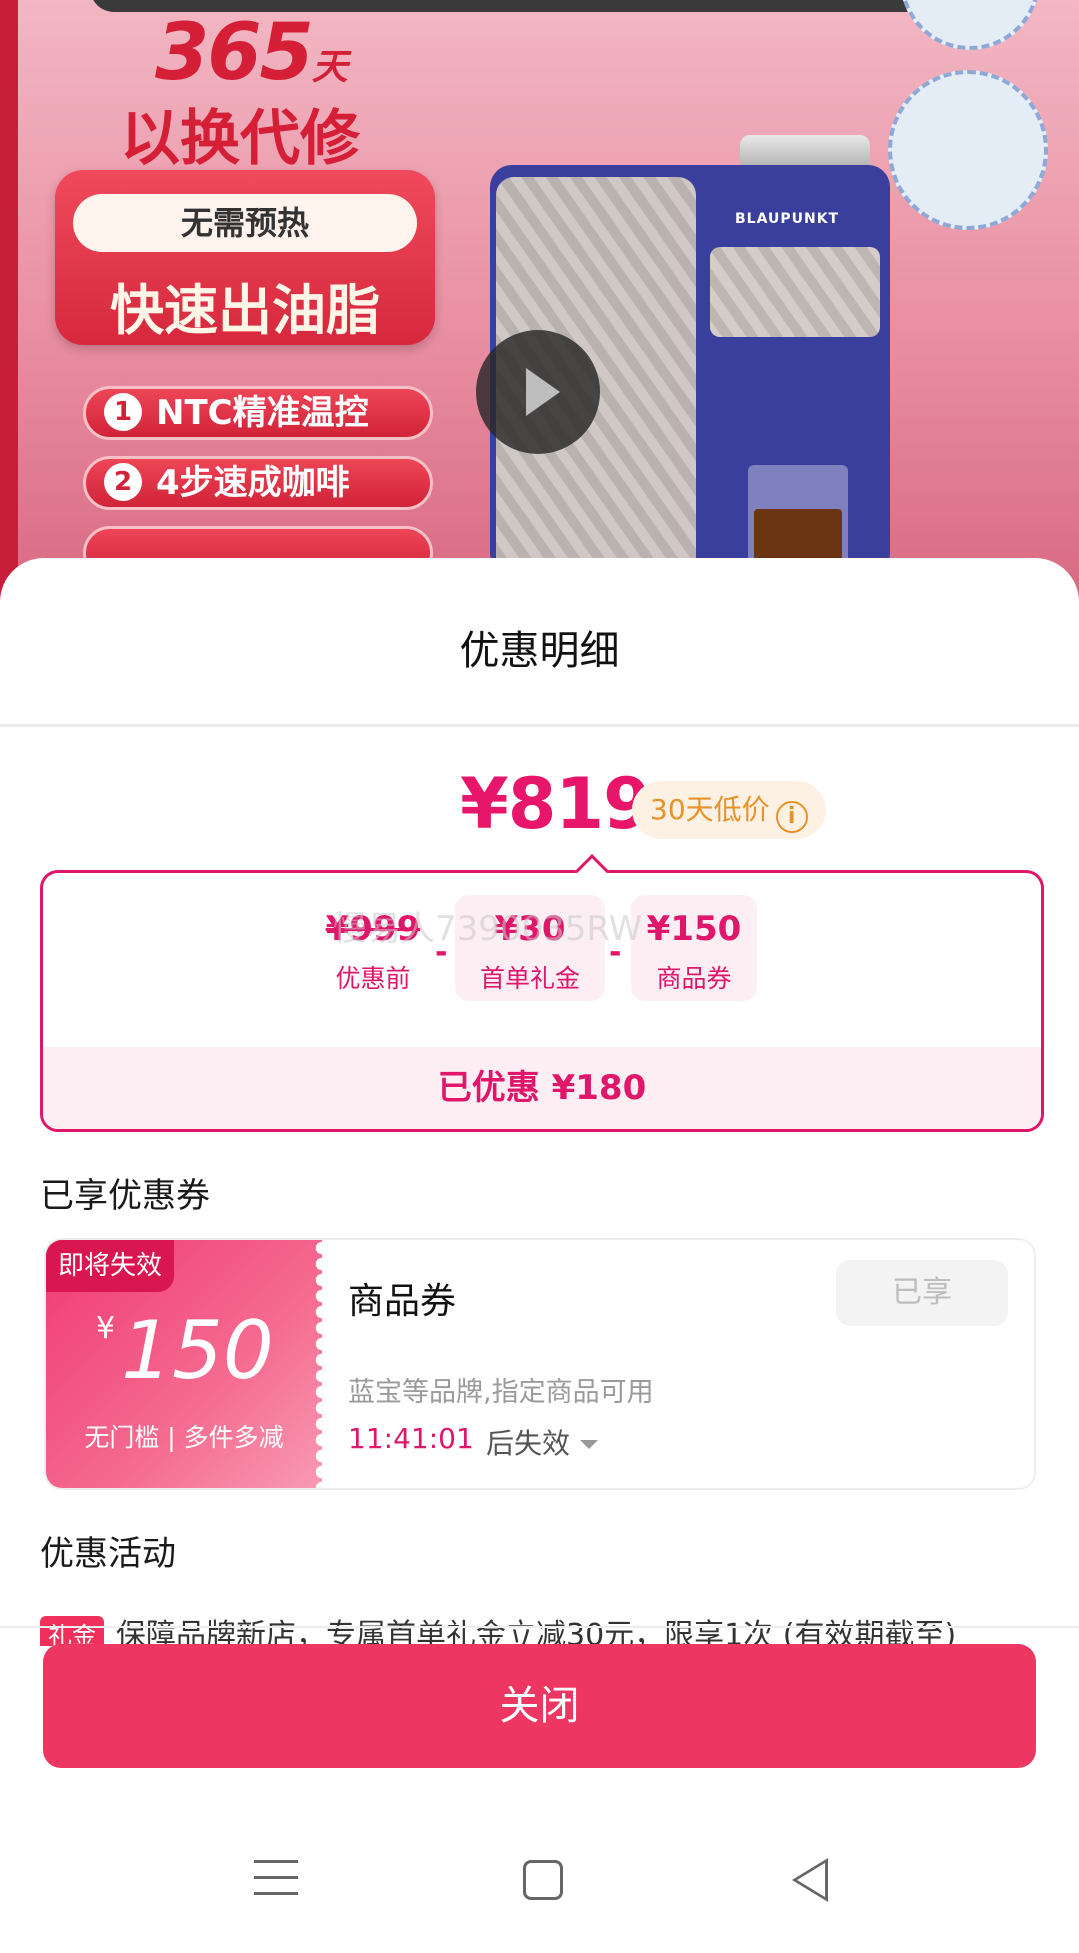  I want to click on original-price-label: 优惠前, so click(373, 978).